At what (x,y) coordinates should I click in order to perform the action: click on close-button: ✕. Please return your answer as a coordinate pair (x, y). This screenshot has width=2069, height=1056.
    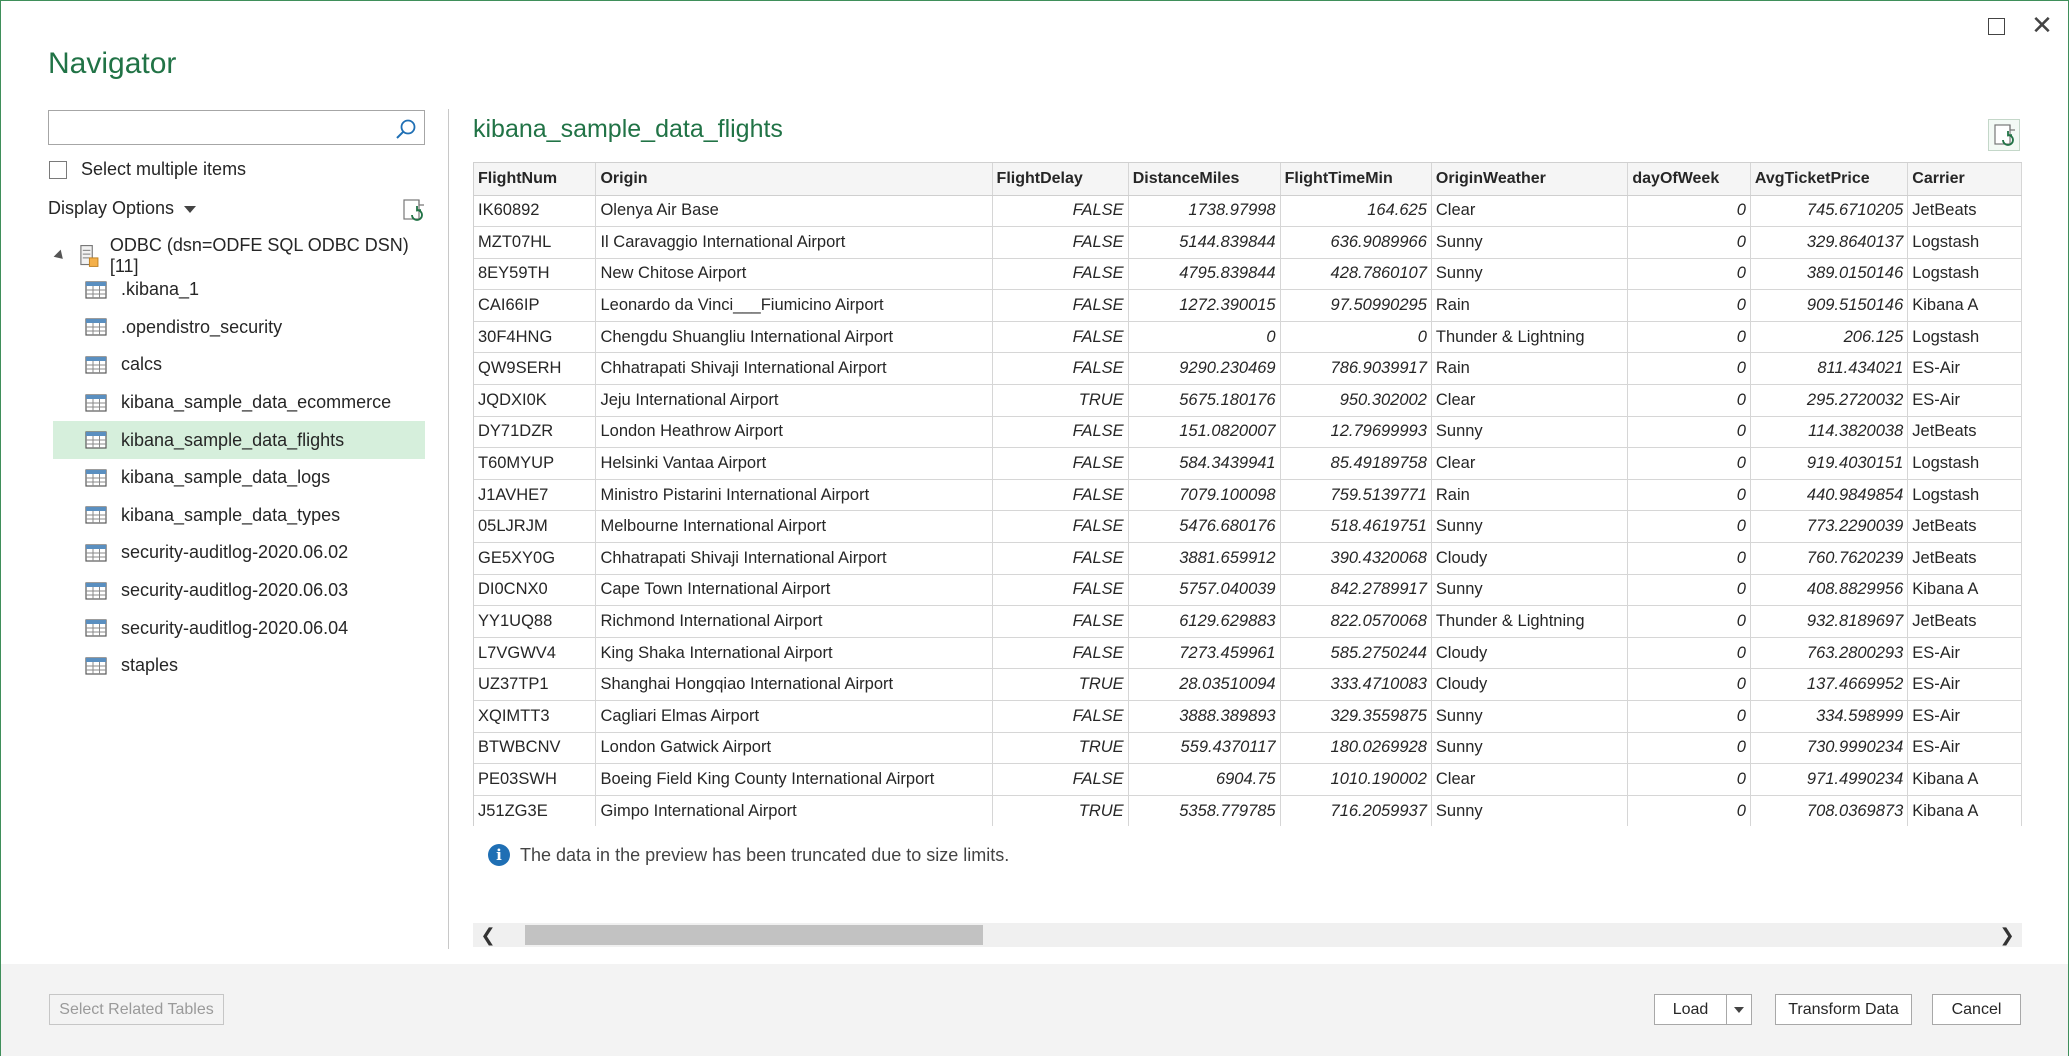
    Looking at the image, I should click on (2042, 26).